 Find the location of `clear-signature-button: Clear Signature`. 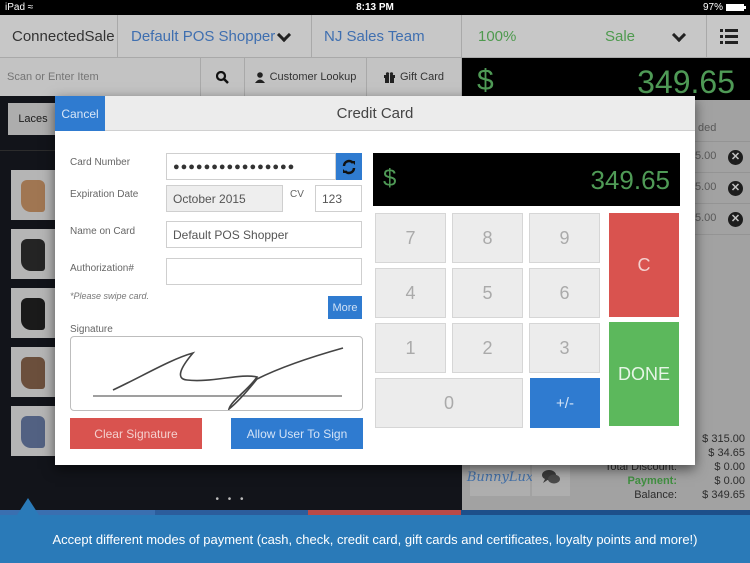

clear-signature-button: Clear Signature is located at coordinates (136, 433).